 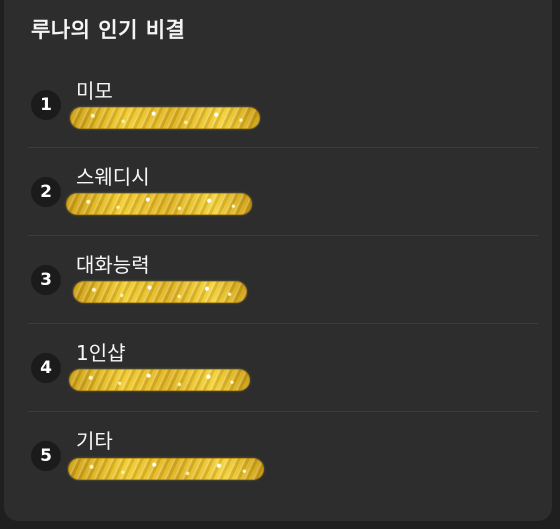 What do you see at coordinates (46, 456) in the screenshot?
I see `rank-badge: 5` at bounding box center [46, 456].